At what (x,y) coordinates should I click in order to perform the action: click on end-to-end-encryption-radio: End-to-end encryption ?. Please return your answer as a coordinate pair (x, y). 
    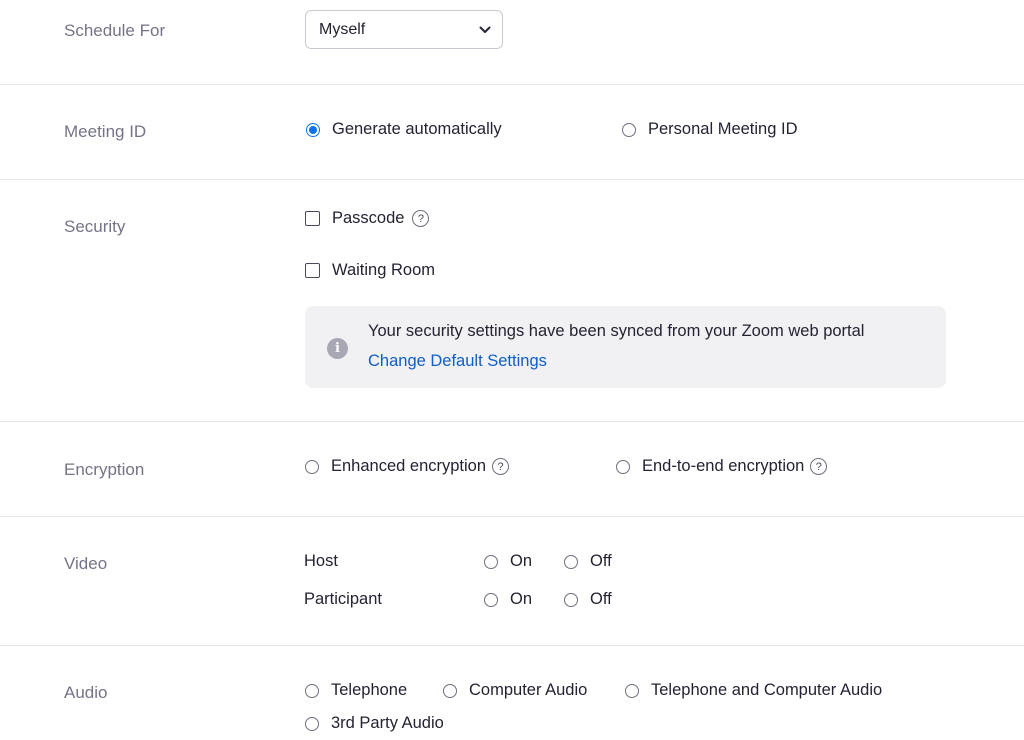
    Looking at the image, I should click on (722, 466).